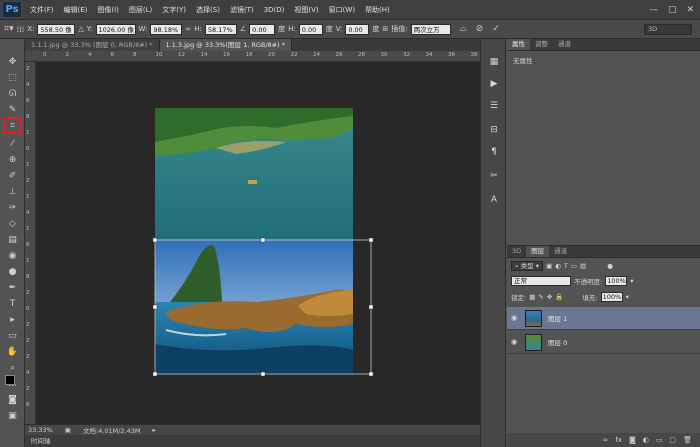 The image size is (700, 447). I want to click on link-layers-icon: ∞, so click(606, 440).